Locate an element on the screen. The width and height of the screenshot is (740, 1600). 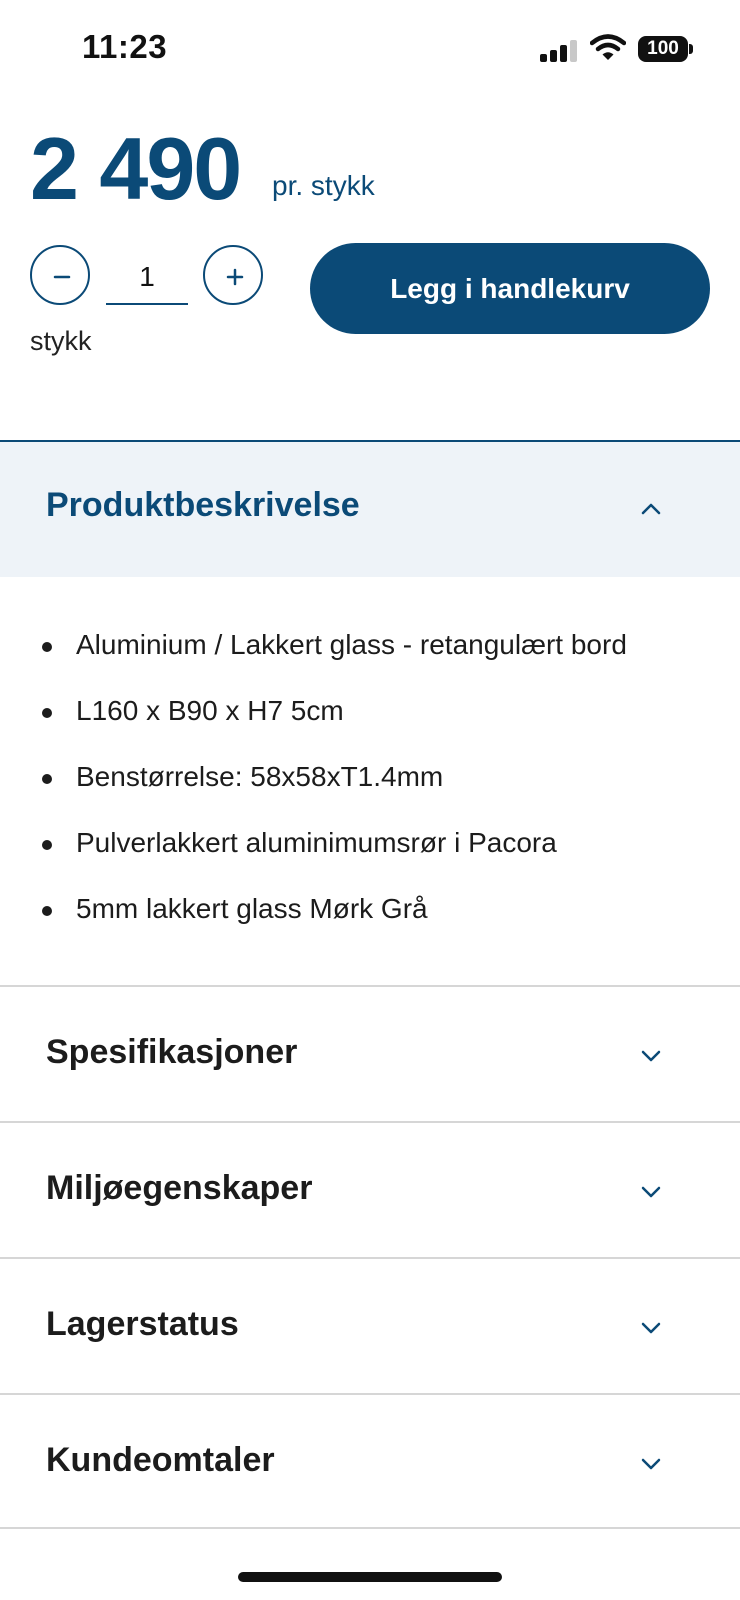
status-time: 11:23 is located at coordinates (125, 46).